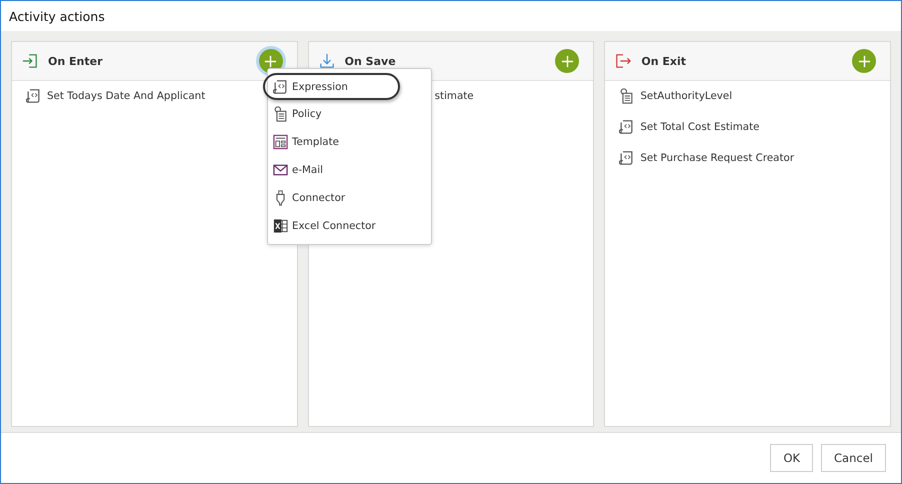 The image size is (902, 484). I want to click on panel-title: On Save, so click(370, 61).